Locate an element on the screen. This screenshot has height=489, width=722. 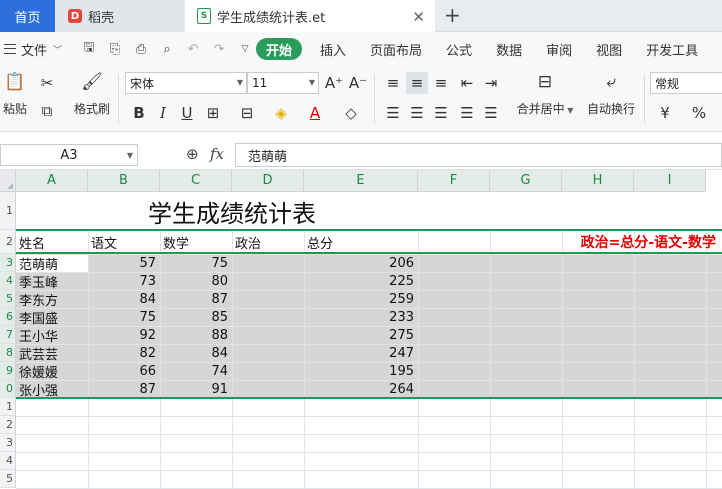
score-cell: 73 is located at coordinates (124, 281).